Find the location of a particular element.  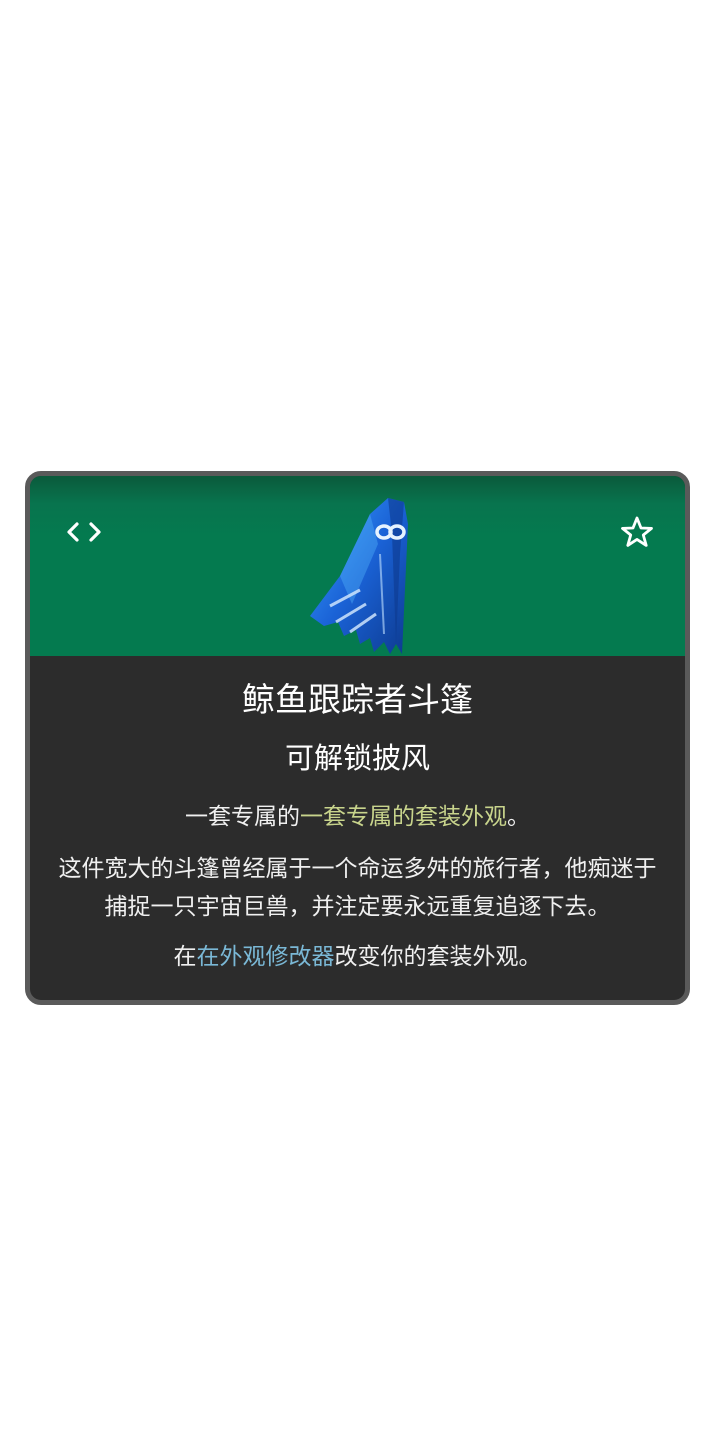

cloak-image is located at coordinates (359, 576).